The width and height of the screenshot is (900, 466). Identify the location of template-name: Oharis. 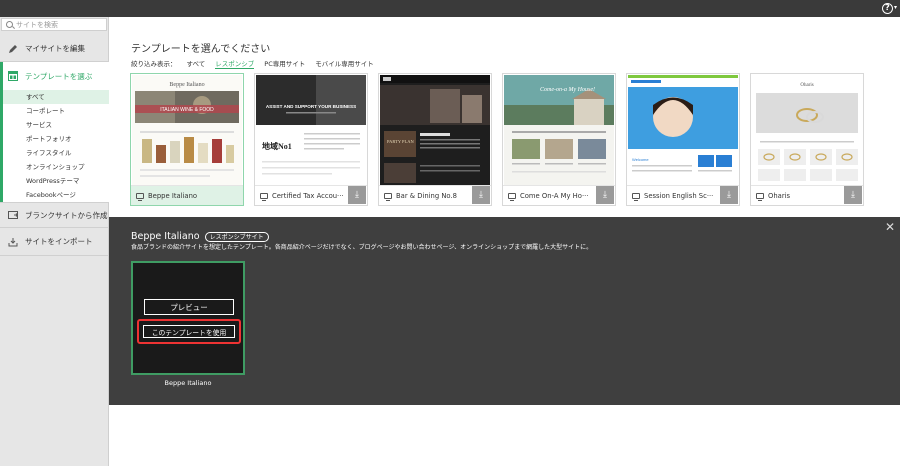
(779, 195).